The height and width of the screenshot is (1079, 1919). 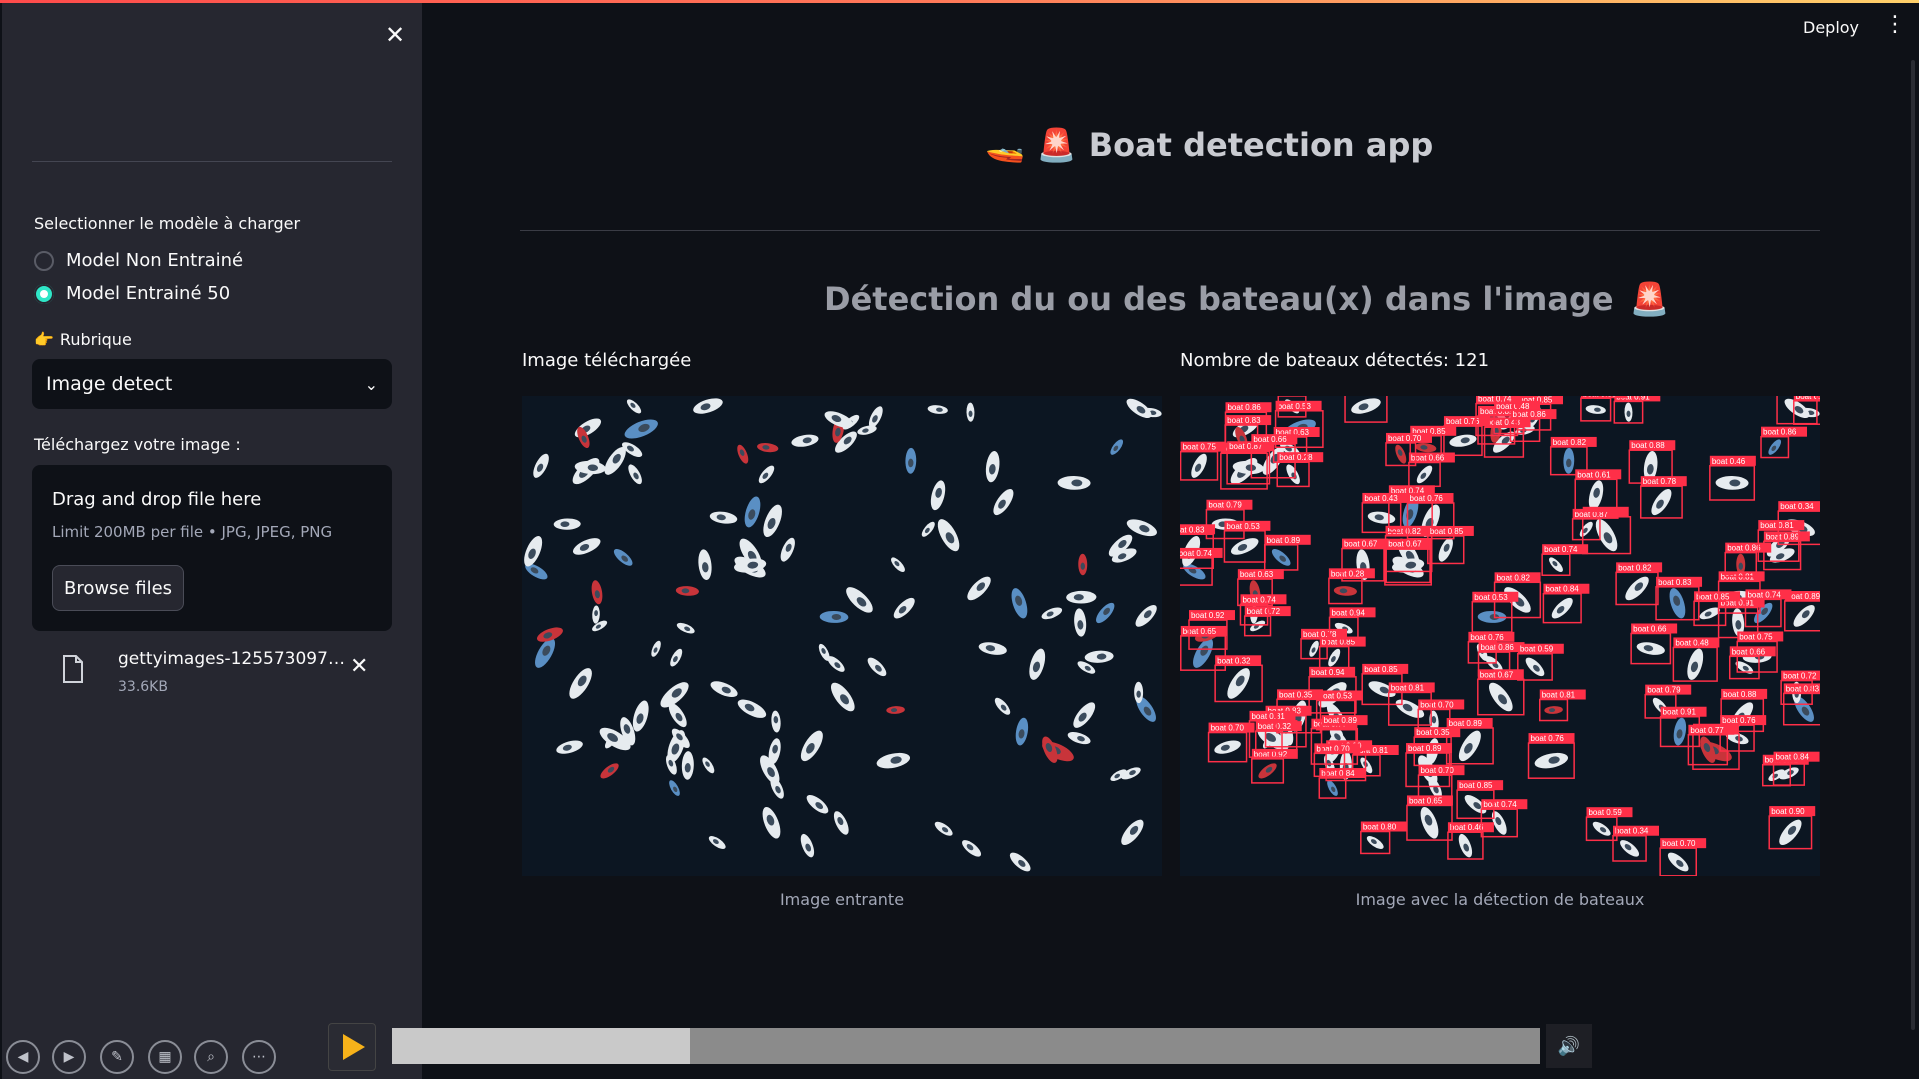 I want to click on browse-files-button: Browse files, so click(x=118, y=588).